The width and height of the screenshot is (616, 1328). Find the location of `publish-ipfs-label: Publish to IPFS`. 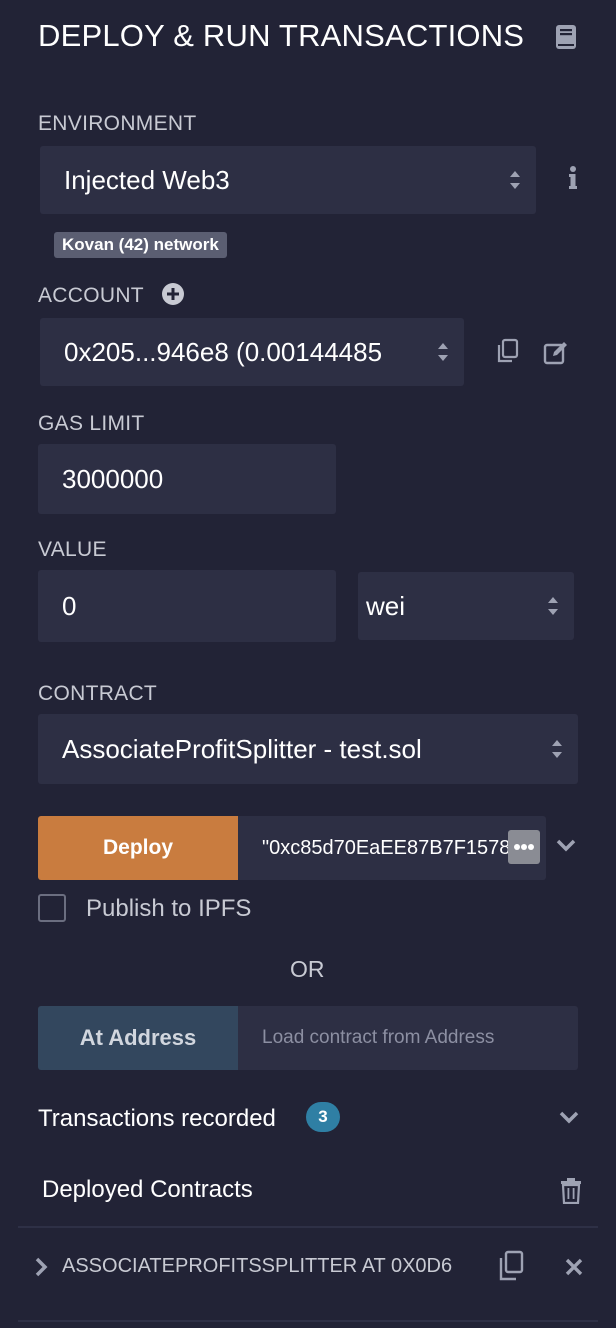

publish-ipfs-label: Publish to IPFS is located at coordinates (169, 908).